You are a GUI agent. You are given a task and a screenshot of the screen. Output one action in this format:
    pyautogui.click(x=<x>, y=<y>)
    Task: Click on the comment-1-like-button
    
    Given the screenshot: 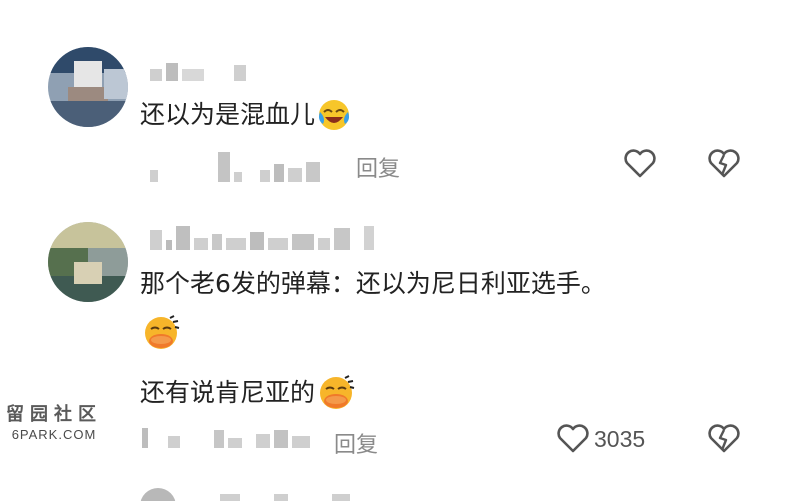 What is the action you would take?
    pyautogui.click(x=640, y=164)
    